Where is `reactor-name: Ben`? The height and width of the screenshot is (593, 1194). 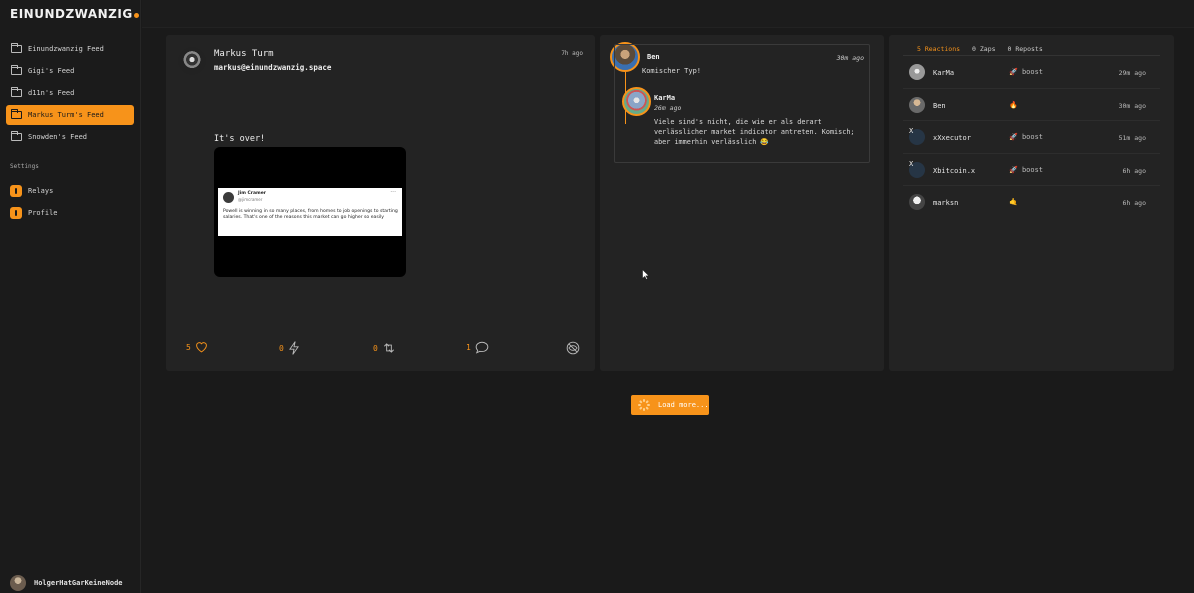 reactor-name: Ben is located at coordinates (939, 106).